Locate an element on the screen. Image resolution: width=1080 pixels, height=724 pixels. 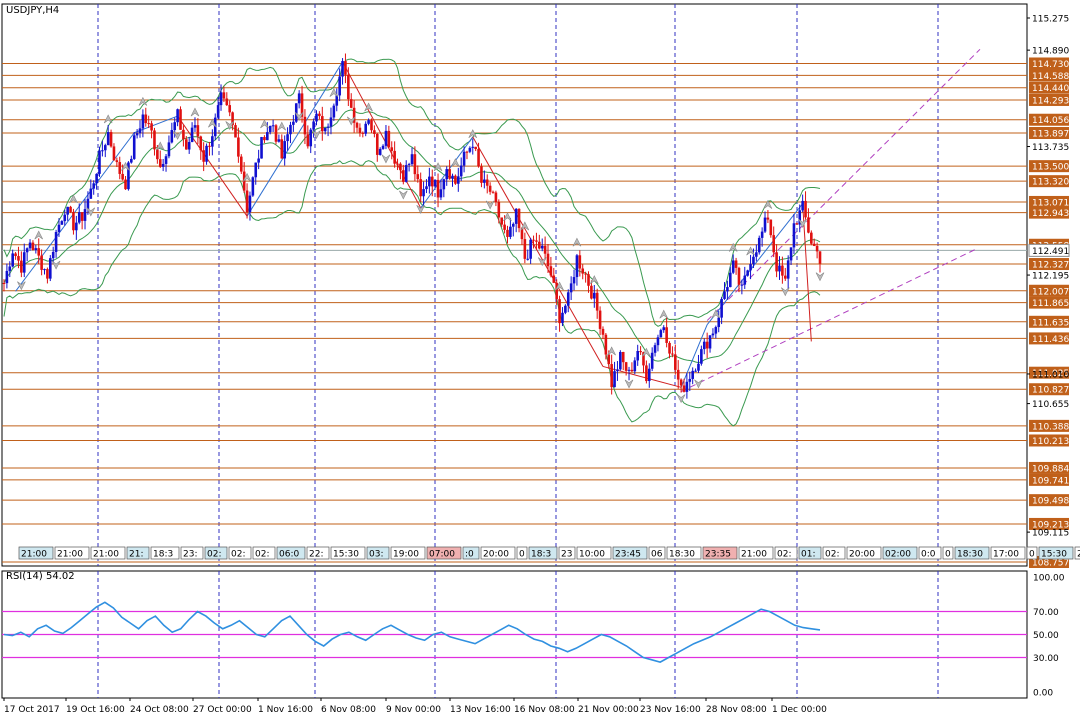
session-label: 07:00 is located at coordinates (442, 555).